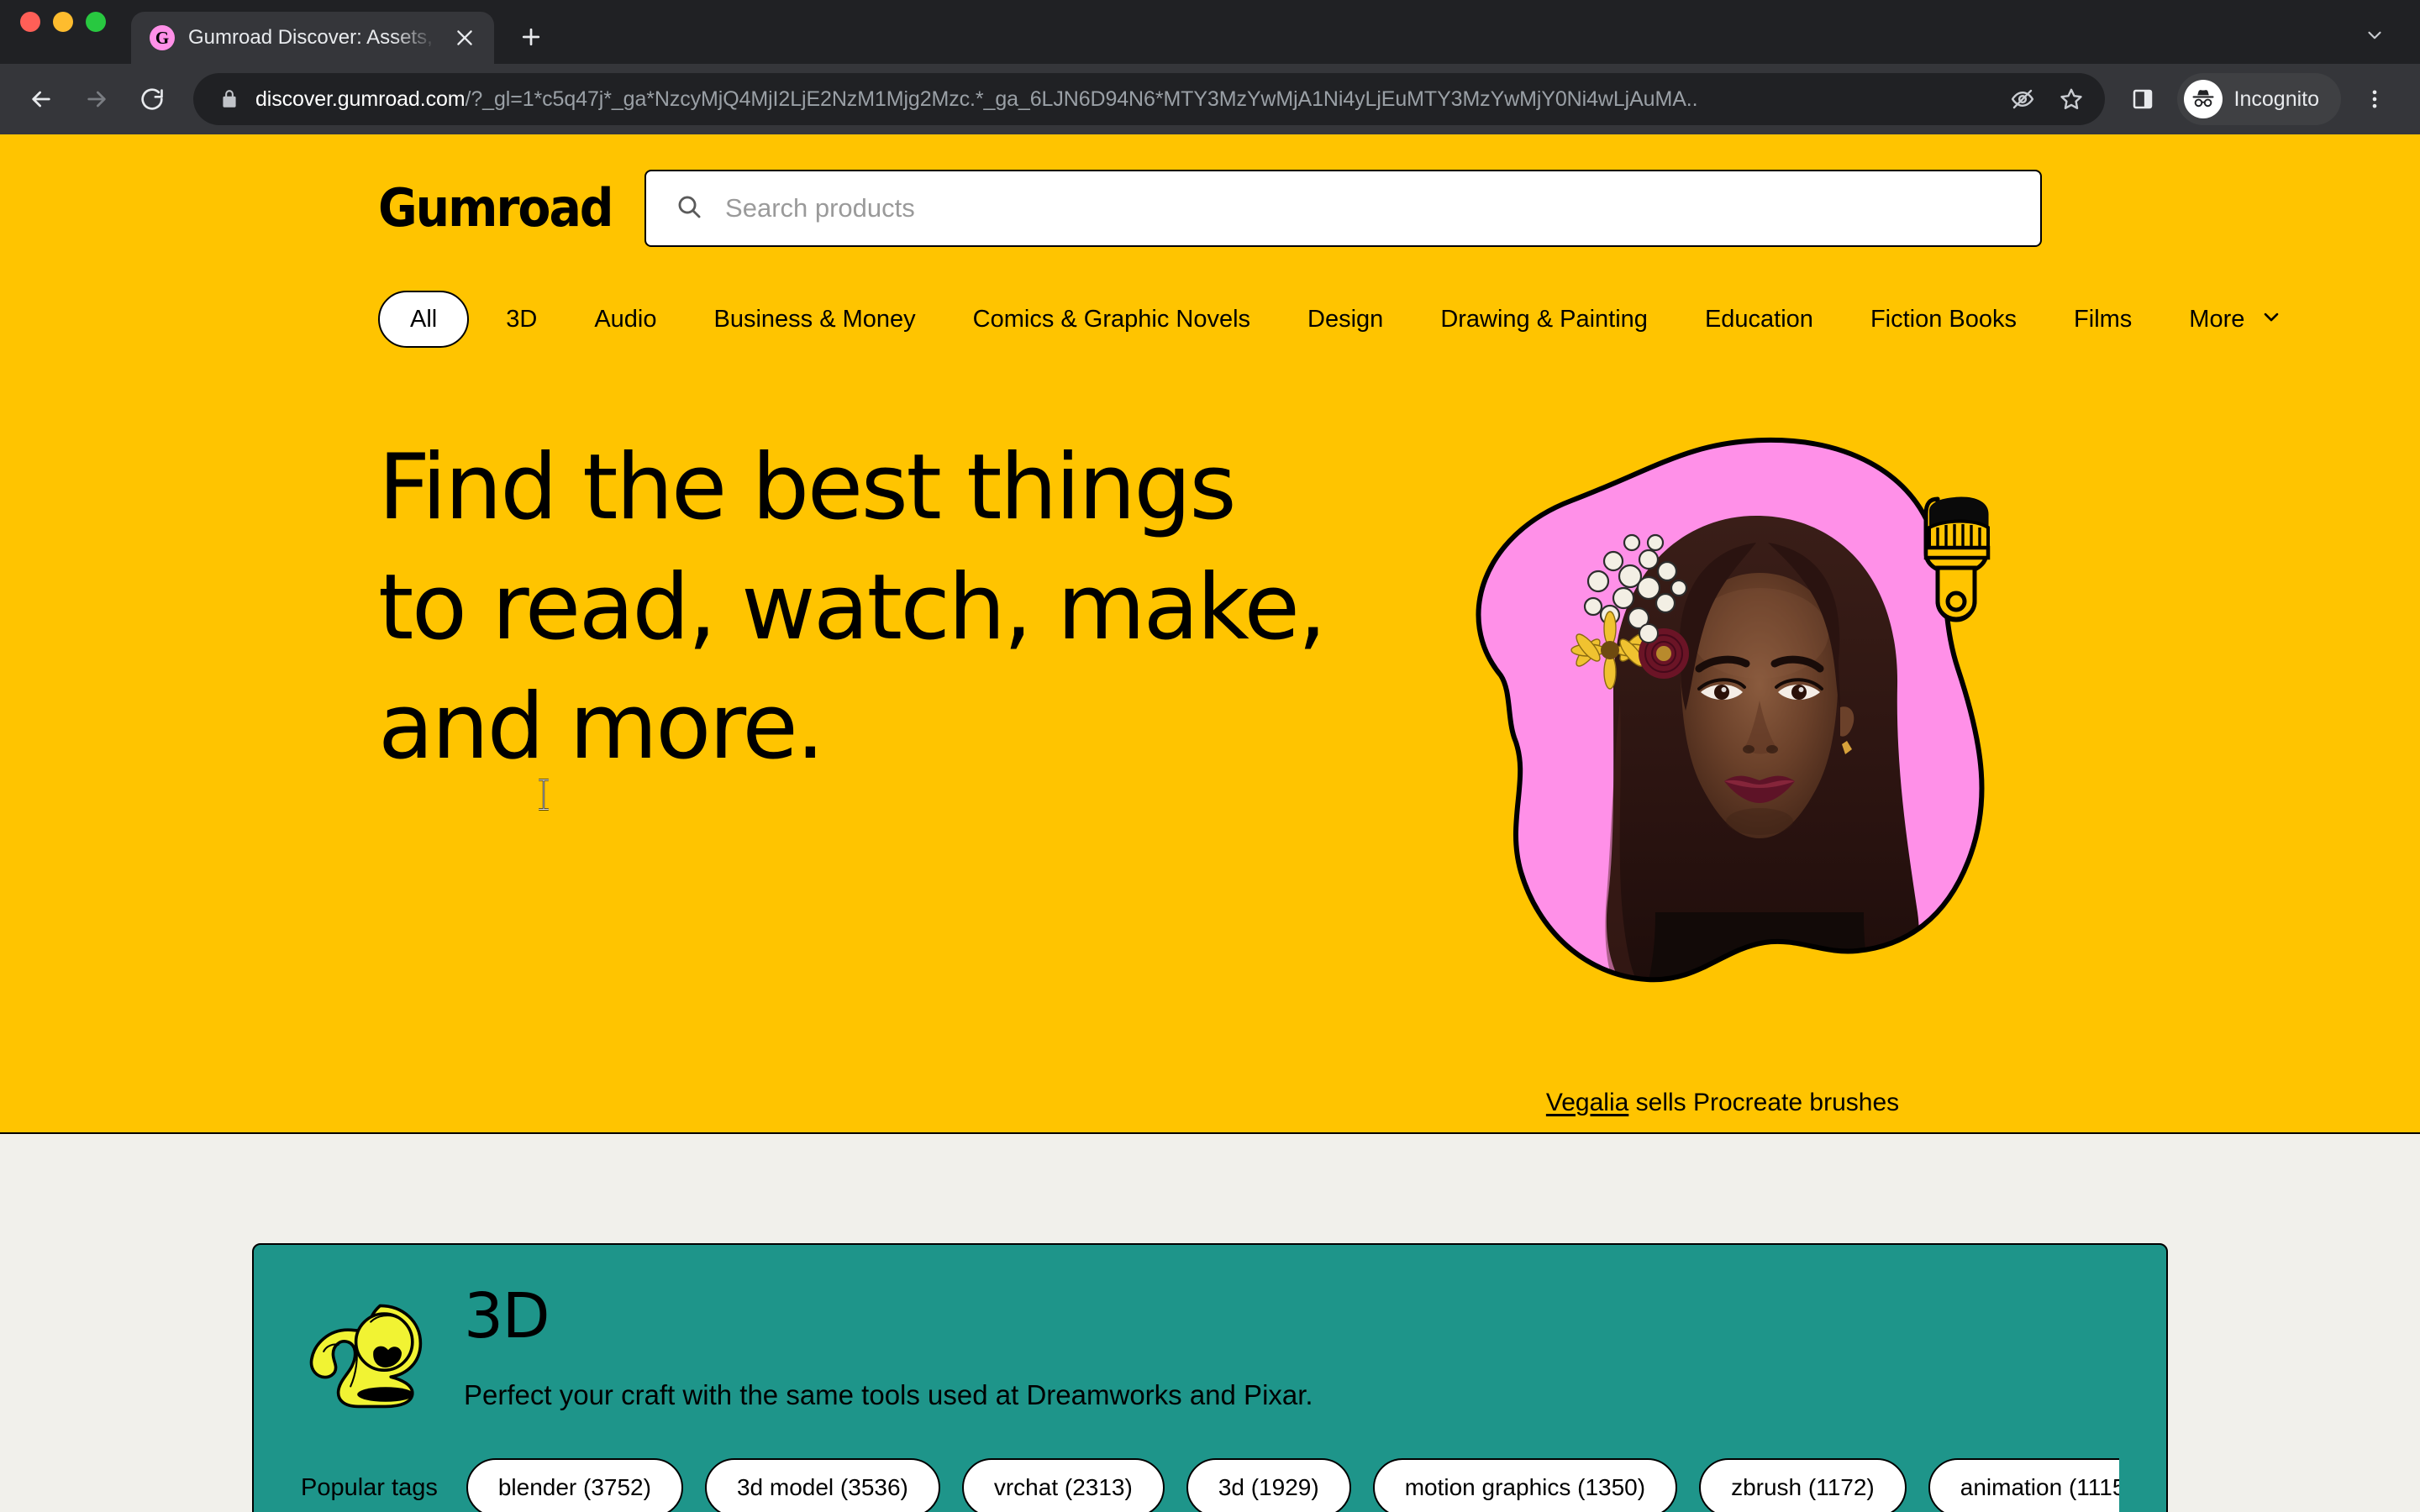 Image resolution: width=2420 pixels, height=1512 pixels. What do you see at coordinates (369, 1487) in the screenshot?
I see `popular-tags-label: Popular tags` at bounding box center [369, 1487].